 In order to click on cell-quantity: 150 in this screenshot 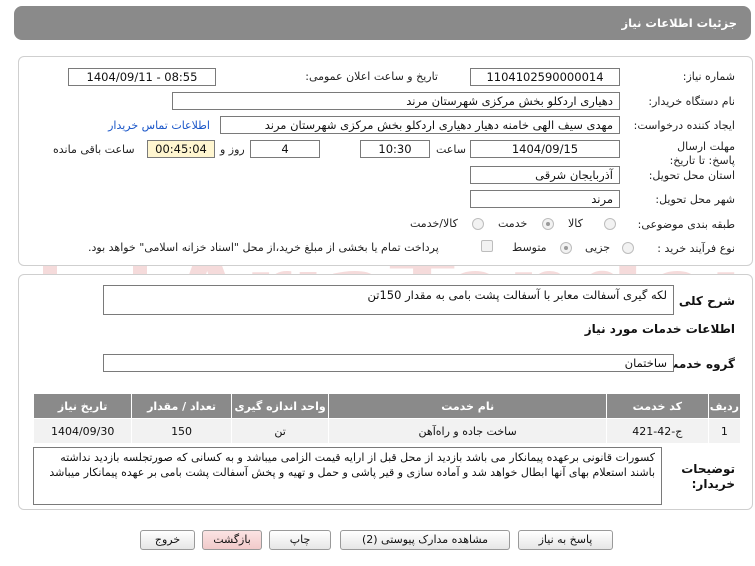, I will do `click(181, 431)`.